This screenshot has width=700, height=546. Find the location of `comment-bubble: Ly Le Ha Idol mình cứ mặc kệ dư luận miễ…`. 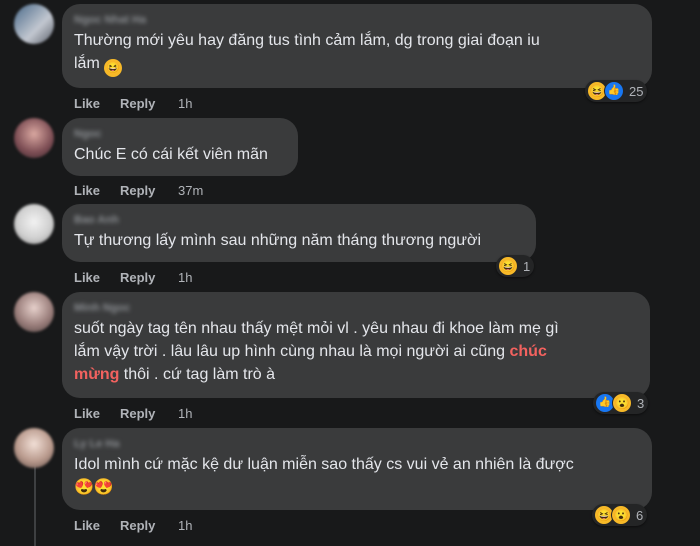

comment-bubble: Ly Le Ha Idol mình cứ mặc kệ dư luận miễ… is located at coordinates (357, 469).